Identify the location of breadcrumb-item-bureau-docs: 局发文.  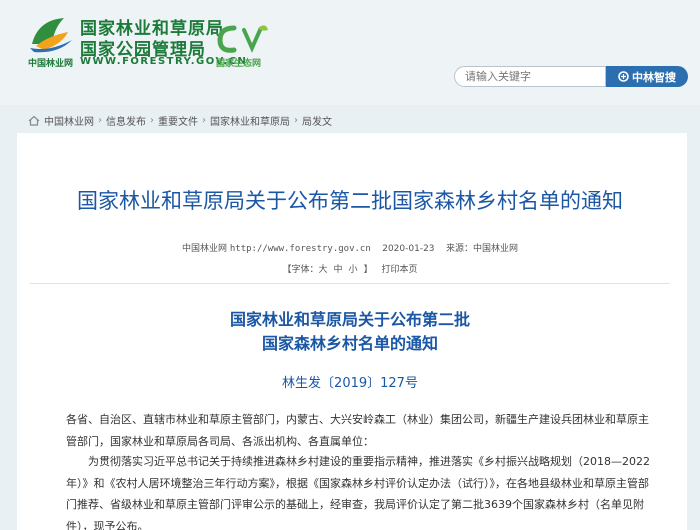
(317, 120).